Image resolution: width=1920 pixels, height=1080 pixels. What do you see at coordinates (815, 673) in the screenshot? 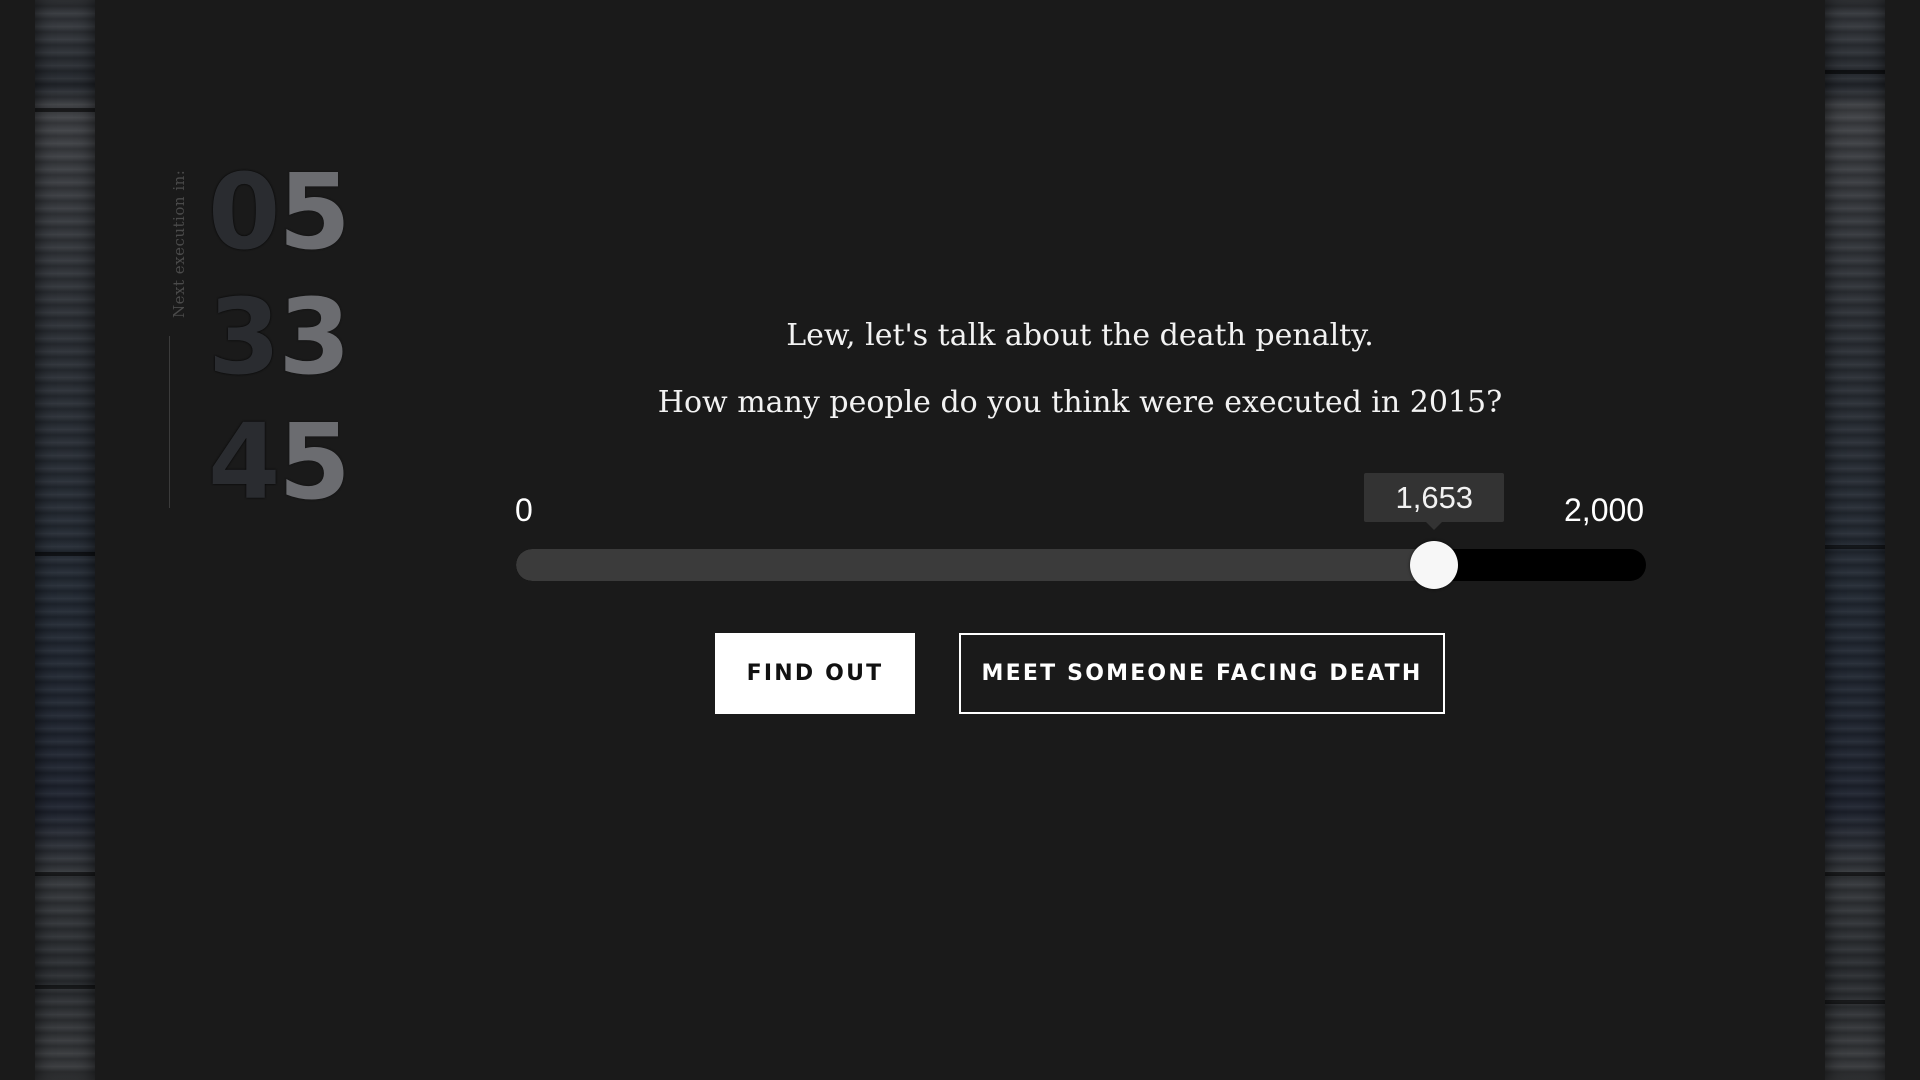
I see `find-out-button: FIND OUT` at bounding box center [815, 673].